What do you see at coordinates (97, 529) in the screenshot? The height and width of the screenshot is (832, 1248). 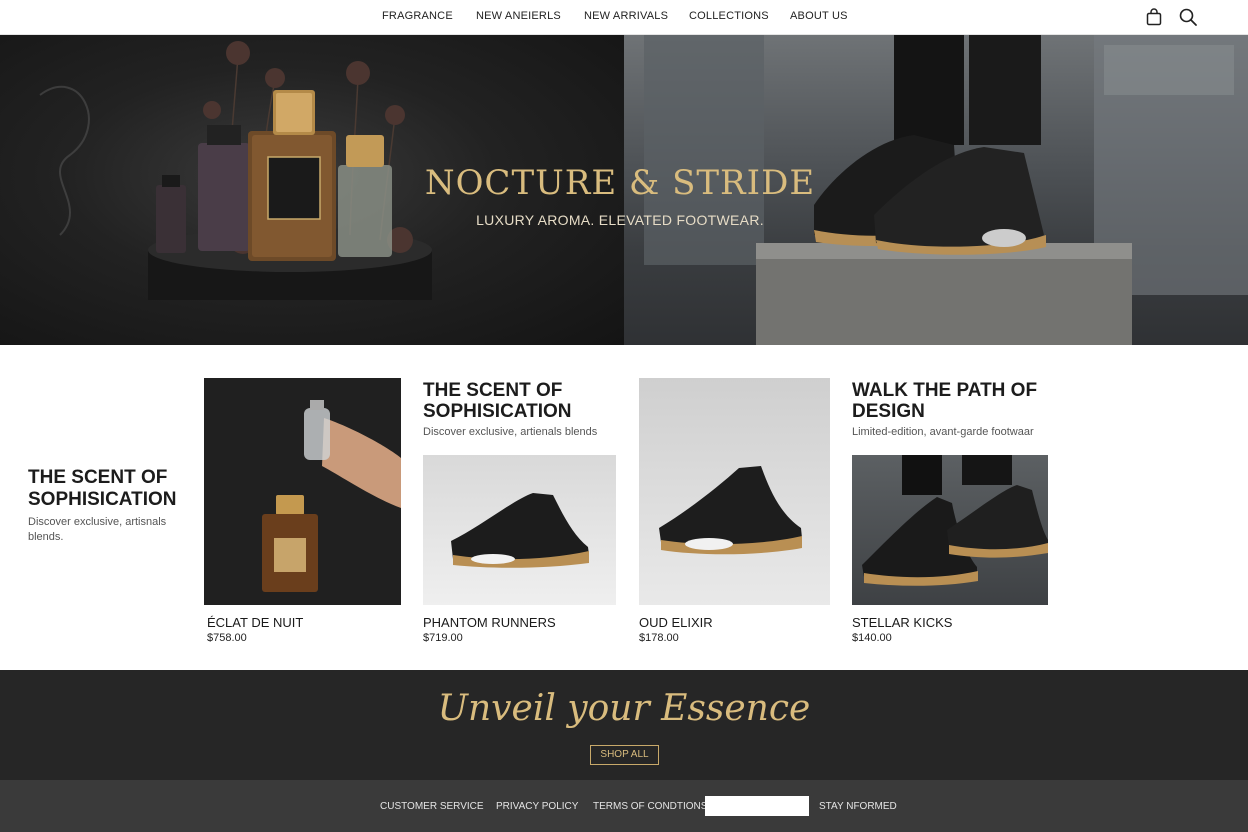 I see `side-promo-description: Discover exclusive, artisnals blends.` at bounding box center [97, 529].